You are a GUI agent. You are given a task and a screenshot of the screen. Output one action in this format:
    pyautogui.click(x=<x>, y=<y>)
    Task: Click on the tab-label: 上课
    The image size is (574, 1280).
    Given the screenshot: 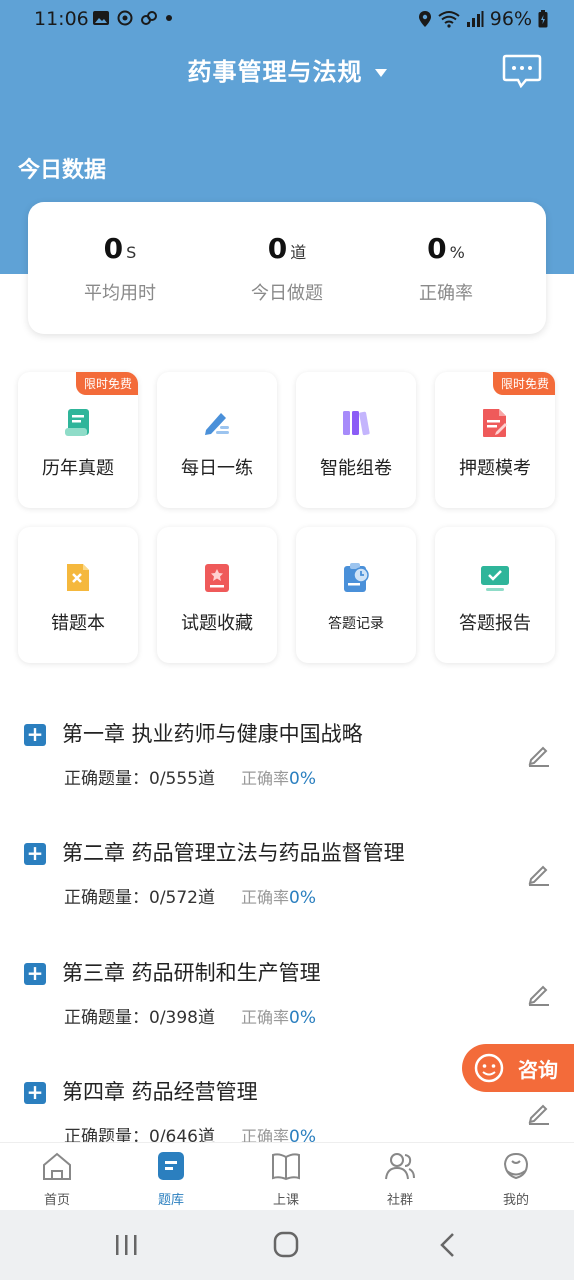 What is the action you would take?
    pyautogui.click(x=285, y=1200)
    